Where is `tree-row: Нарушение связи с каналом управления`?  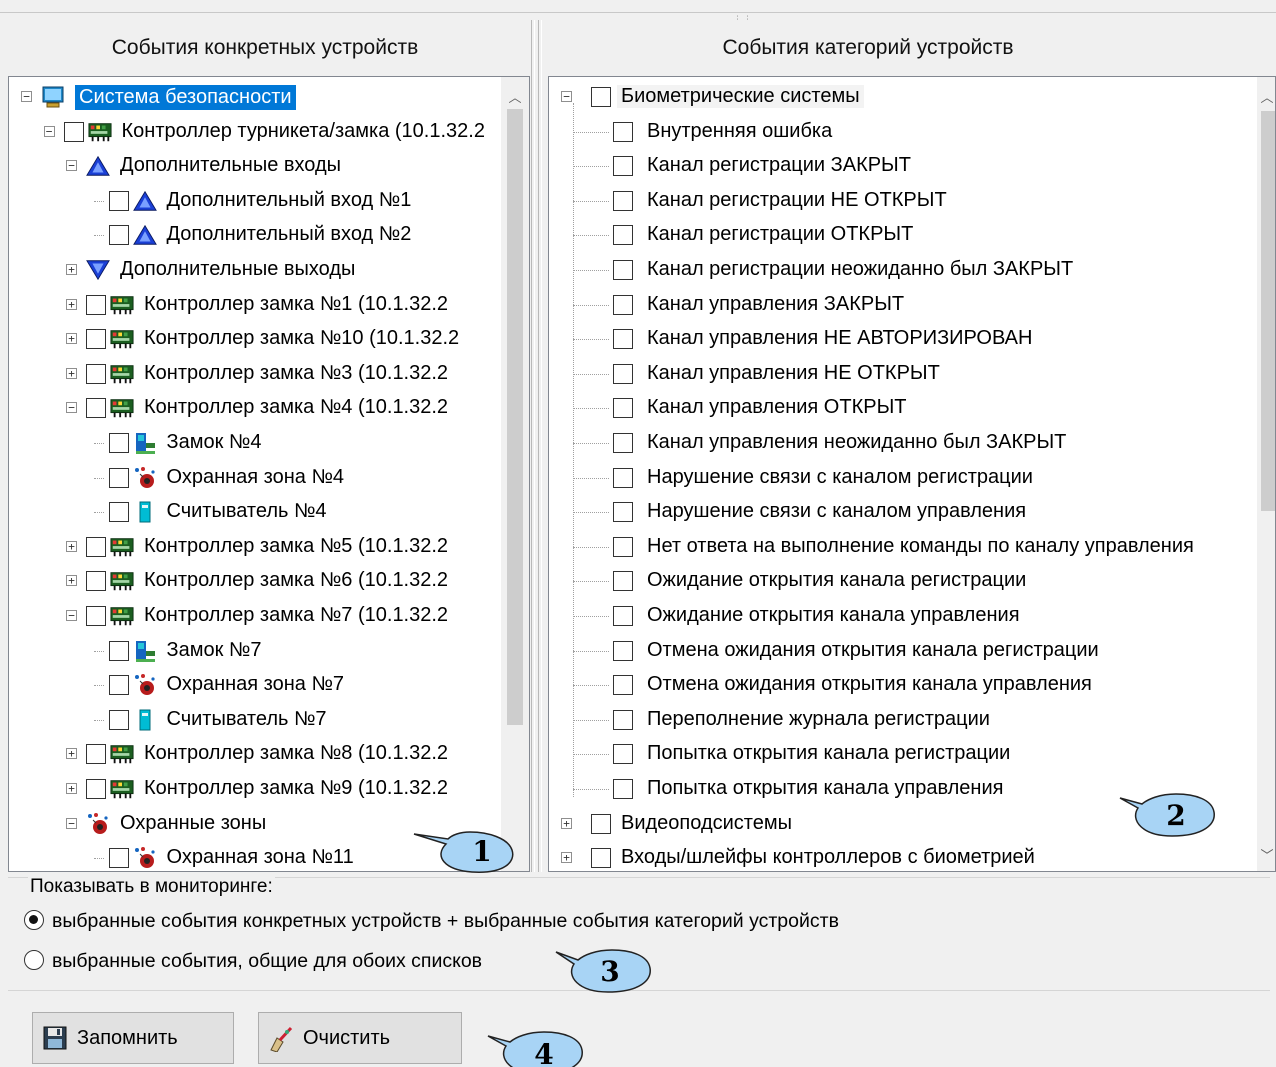 tree-row: Нарушение связи с каналом управления is located at coordinates (899, 512).